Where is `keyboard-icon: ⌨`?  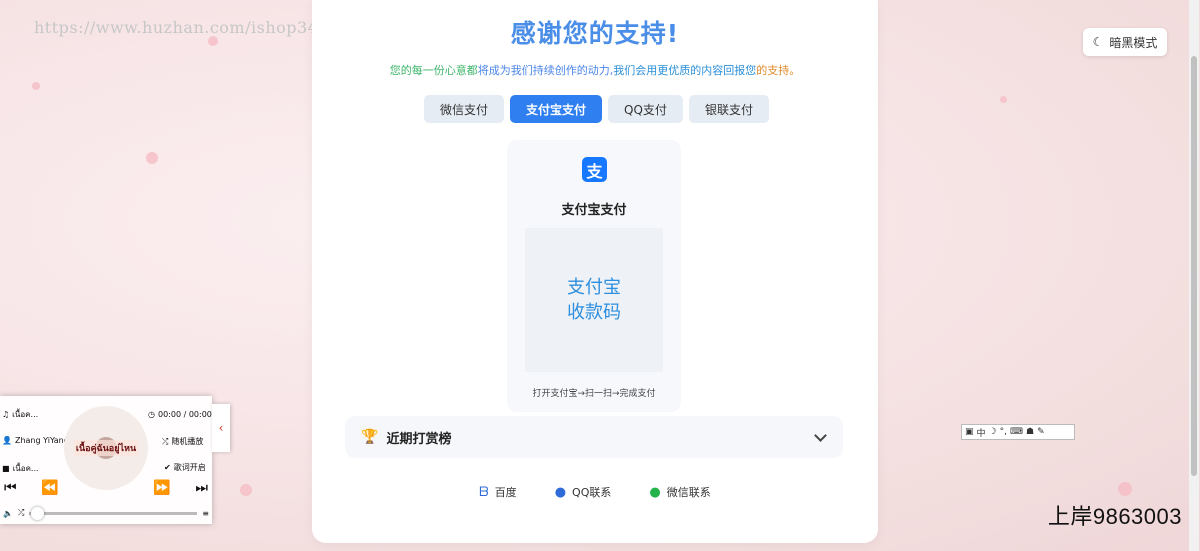
keyboard-icon: ⌨ is located at coordinates (1016, 432).